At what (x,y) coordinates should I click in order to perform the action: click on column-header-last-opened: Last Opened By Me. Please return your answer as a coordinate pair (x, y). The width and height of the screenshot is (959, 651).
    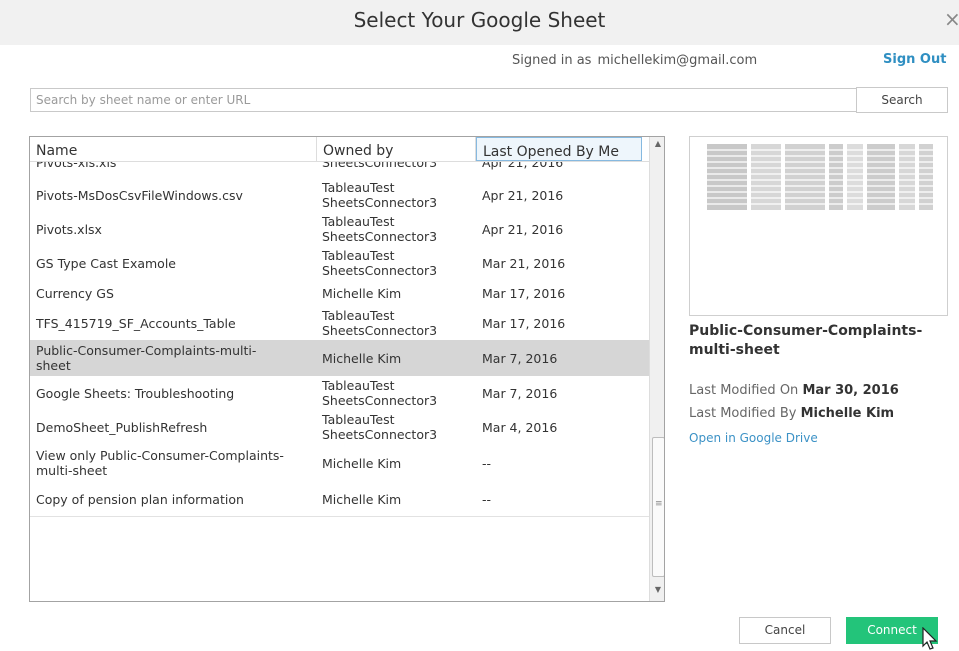
    Looking at the image, I should click on (559, 149).